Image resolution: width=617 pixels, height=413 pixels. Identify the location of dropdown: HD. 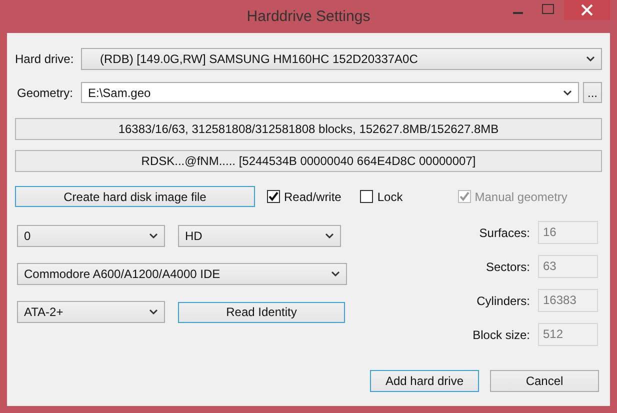
(259, 236).